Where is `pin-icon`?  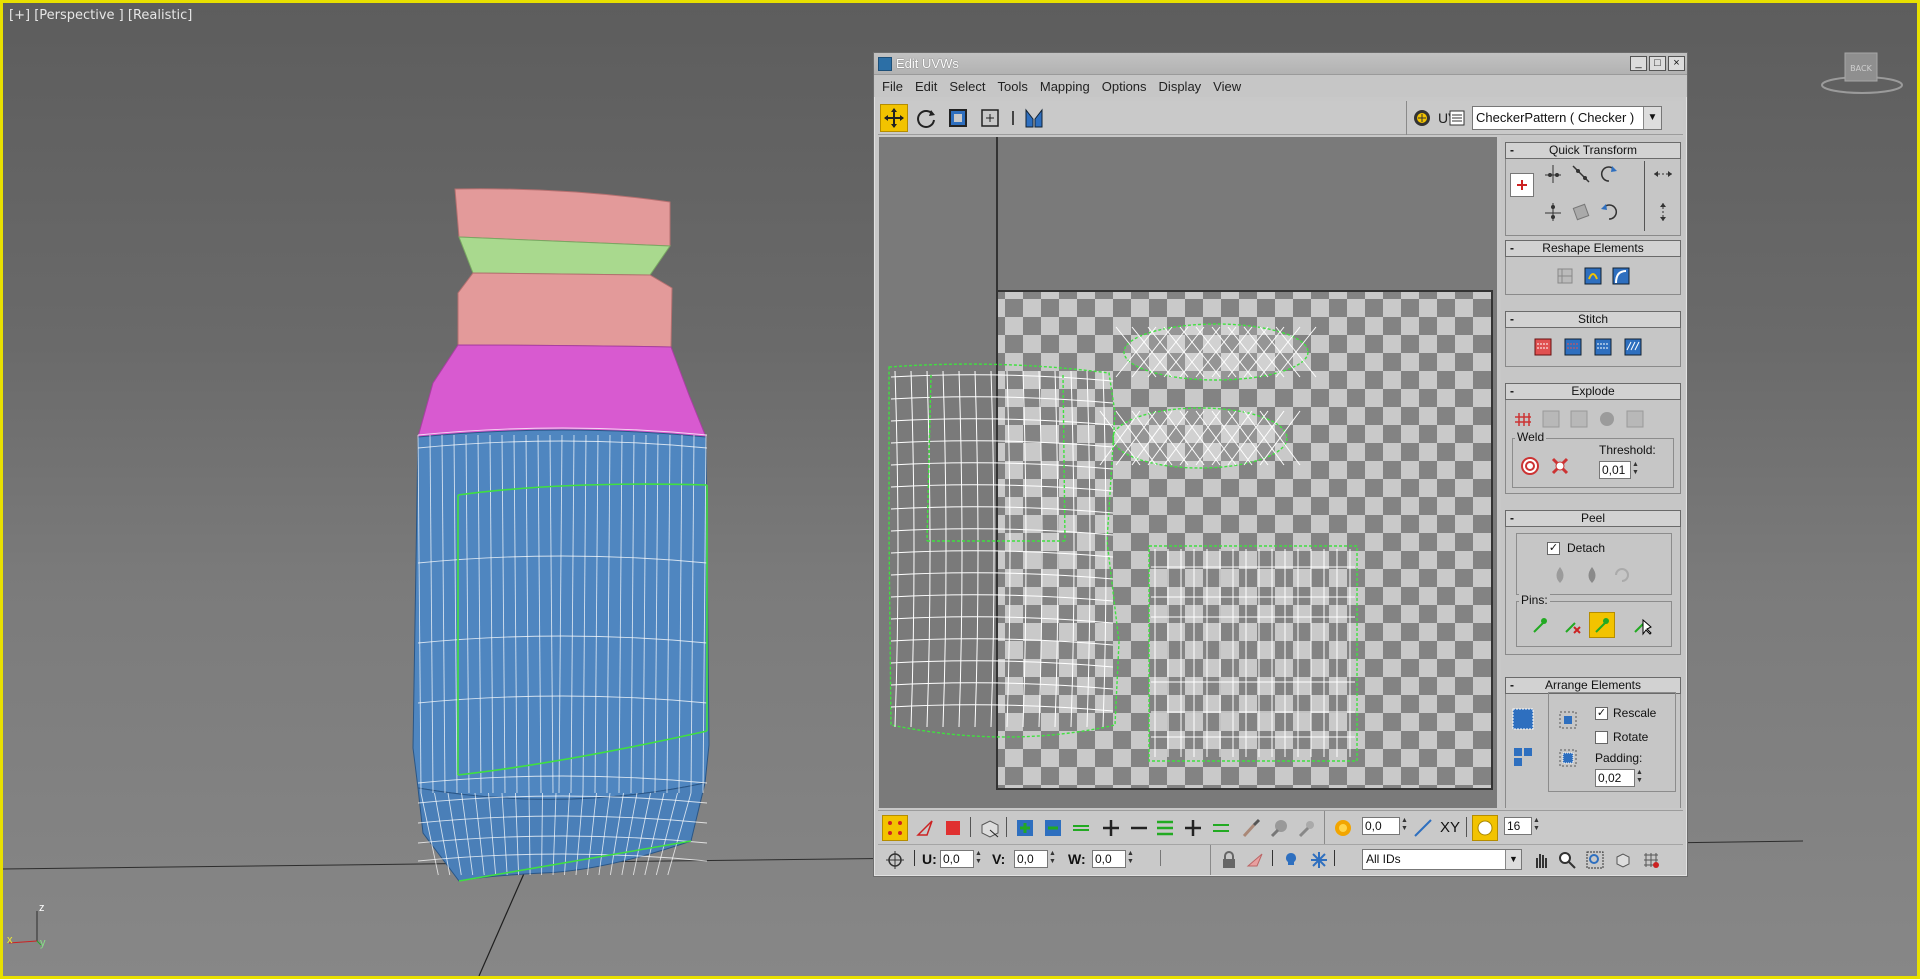
pin-icon is located at coordinates (1540, 625).